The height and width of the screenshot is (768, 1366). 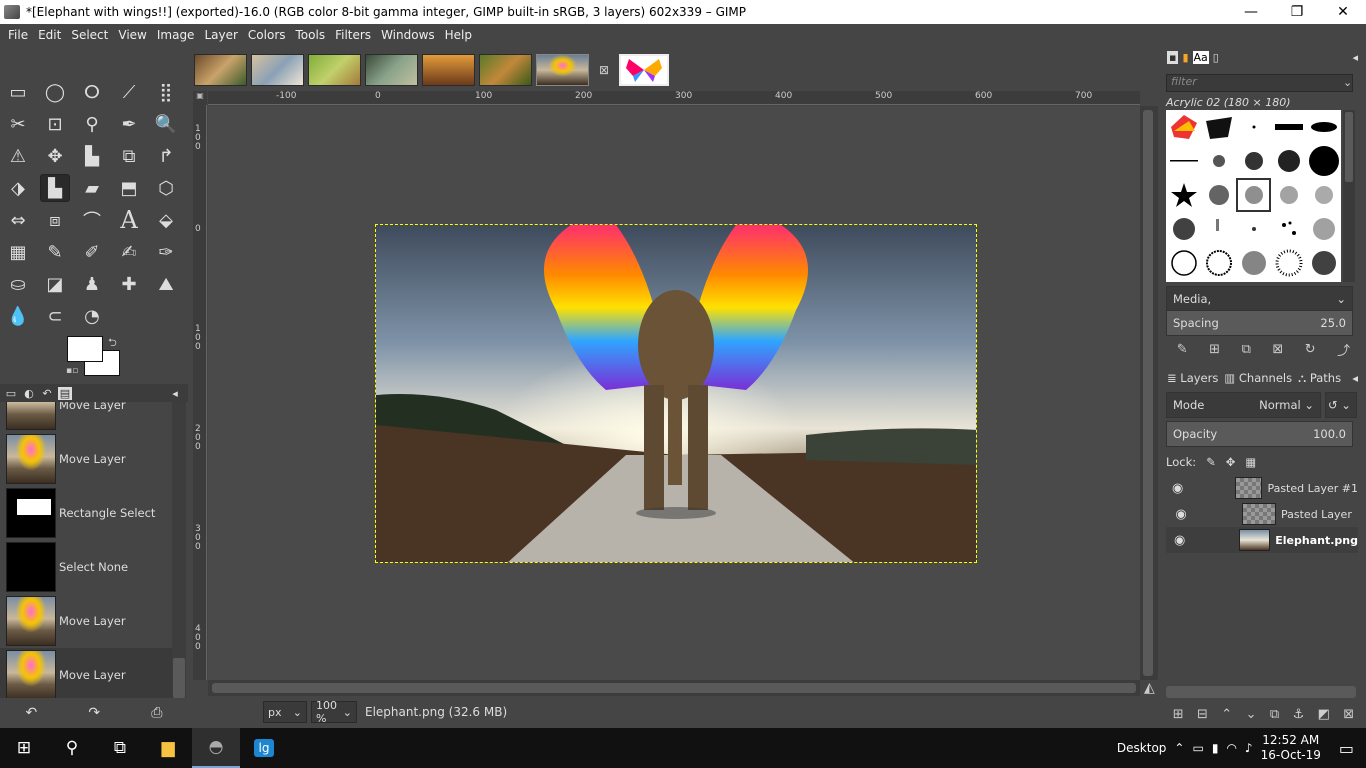 I want to click on flip-tool-icon: ⬒, so click(x=129, y=188).